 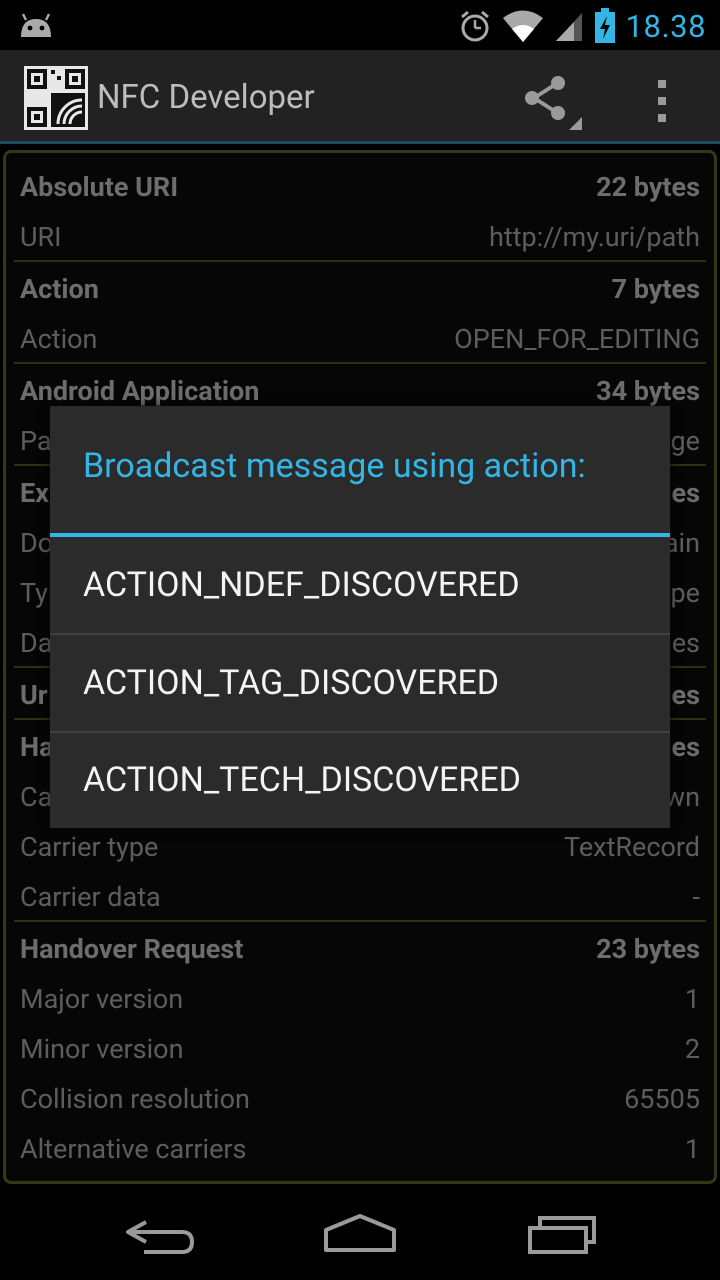 I want to click on battery-charging-icon, so click(x=604, y=25).